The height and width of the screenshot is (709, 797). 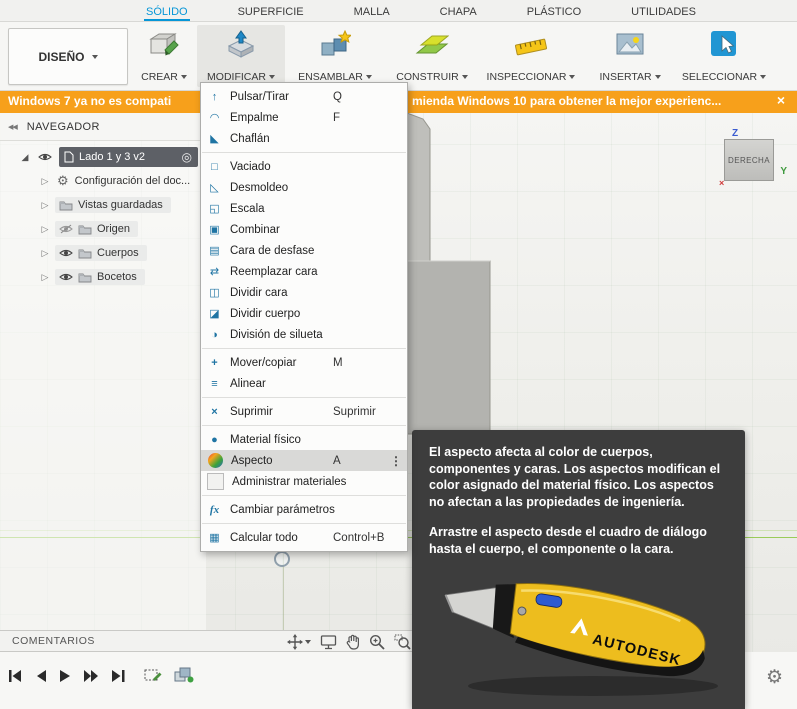 What do you see at coordinates (214, 439) in the screenshot?
I see `physical-material-icon: ●` at bounding box center [214, 439].